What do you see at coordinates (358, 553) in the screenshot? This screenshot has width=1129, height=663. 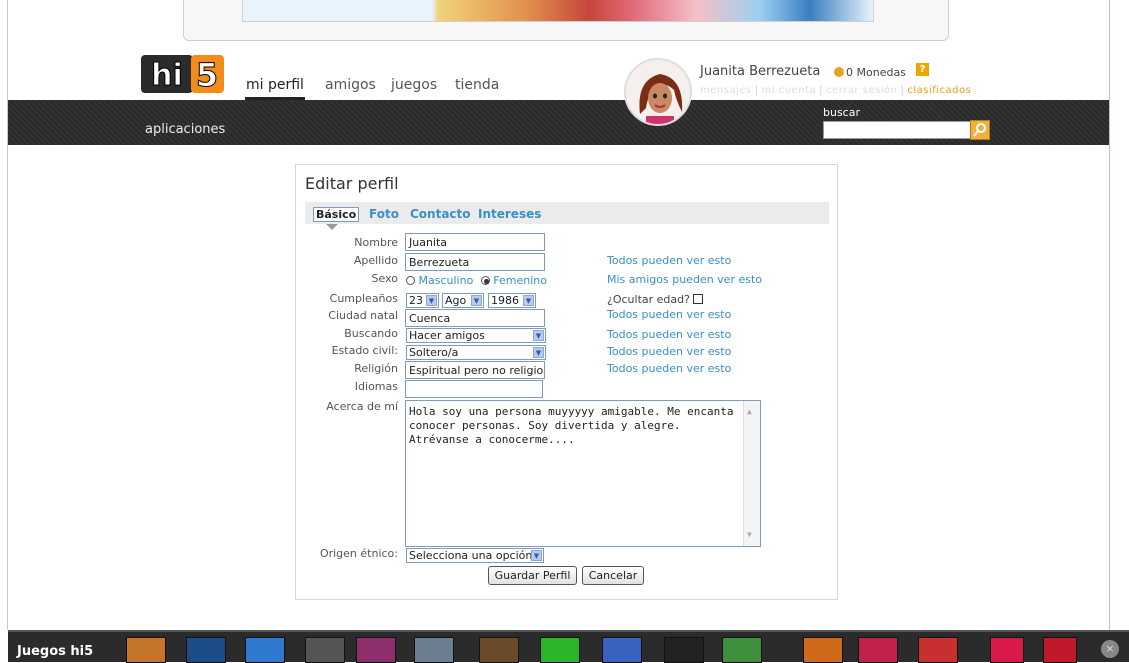 I see `label-origen: Origen étnico:` at bounding box center [358, 553].